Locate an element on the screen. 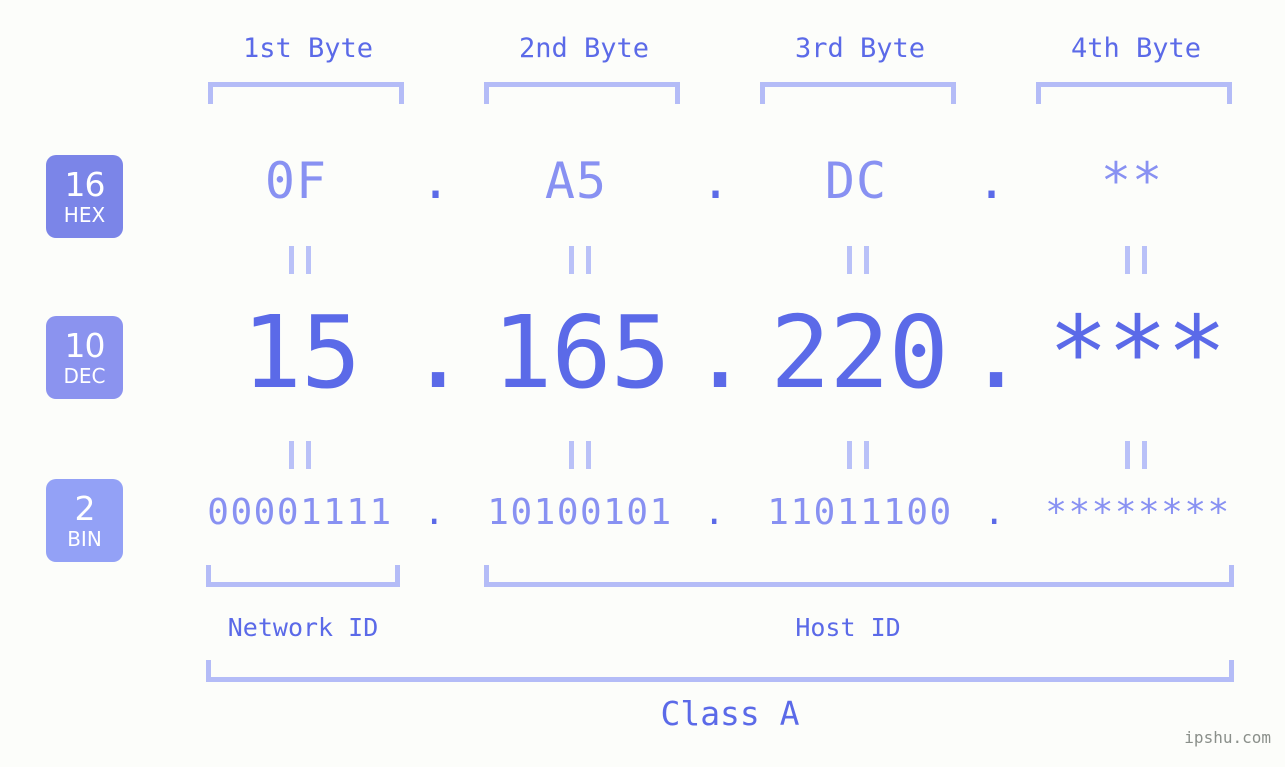  bin-byte-2: 10100101 is located at coordinates (580, 512).